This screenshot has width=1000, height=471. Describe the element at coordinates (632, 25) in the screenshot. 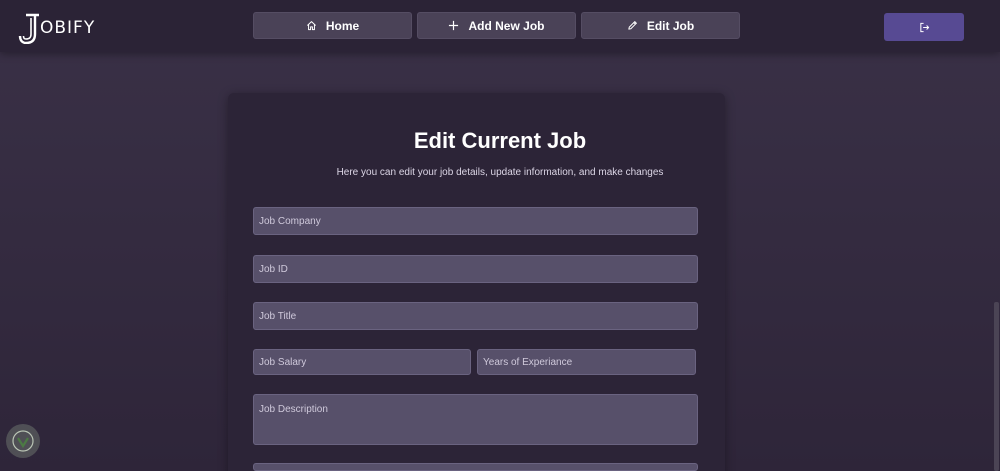

I see `pencil-icon` at that location.